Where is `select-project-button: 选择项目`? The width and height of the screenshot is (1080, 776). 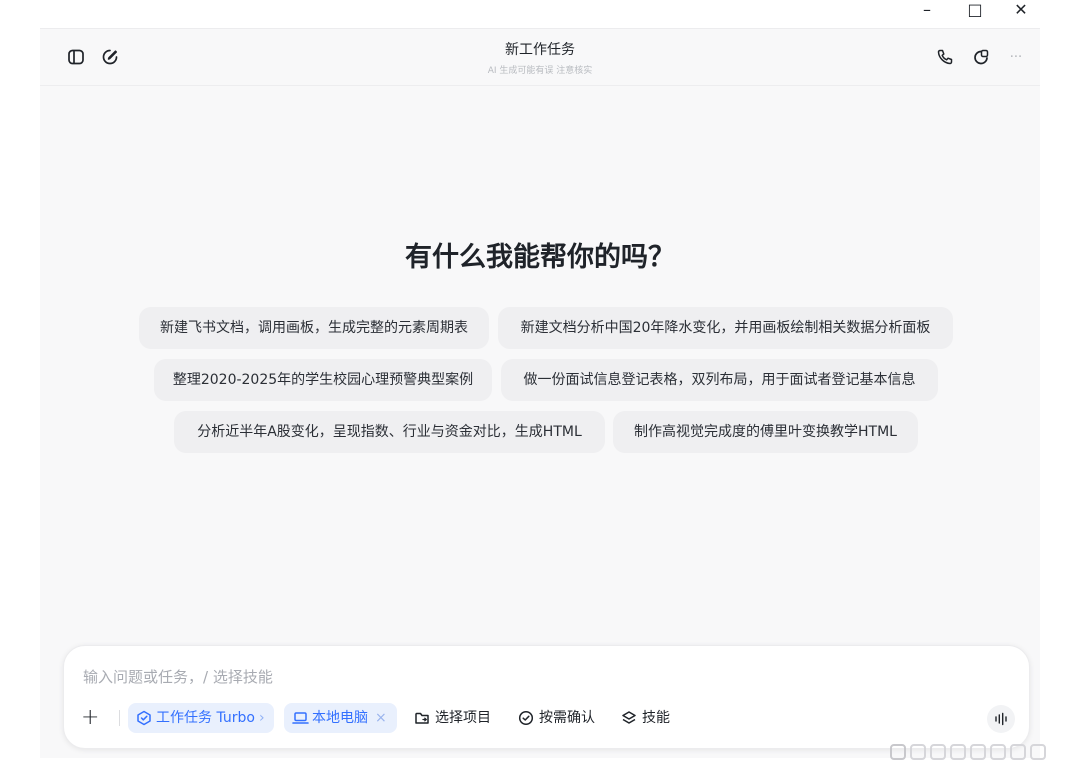 select-project-button: 选择项目 is located at coordinates (452, 718).